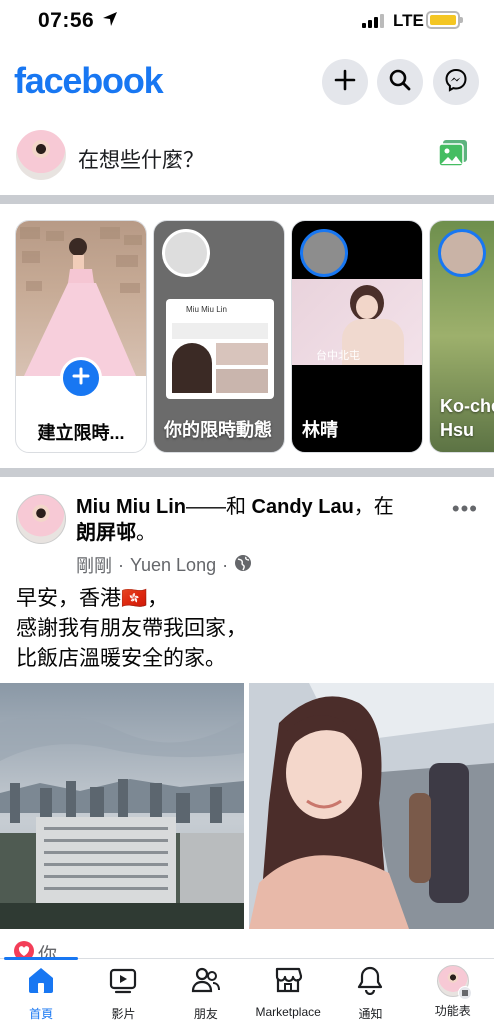 The height and width of the screenshot is (1024, 494). Describe the element at coordinates (461, 336) in the screenshot. I see `story-ko-che-hsu: Ko-che Hsu` at that location.